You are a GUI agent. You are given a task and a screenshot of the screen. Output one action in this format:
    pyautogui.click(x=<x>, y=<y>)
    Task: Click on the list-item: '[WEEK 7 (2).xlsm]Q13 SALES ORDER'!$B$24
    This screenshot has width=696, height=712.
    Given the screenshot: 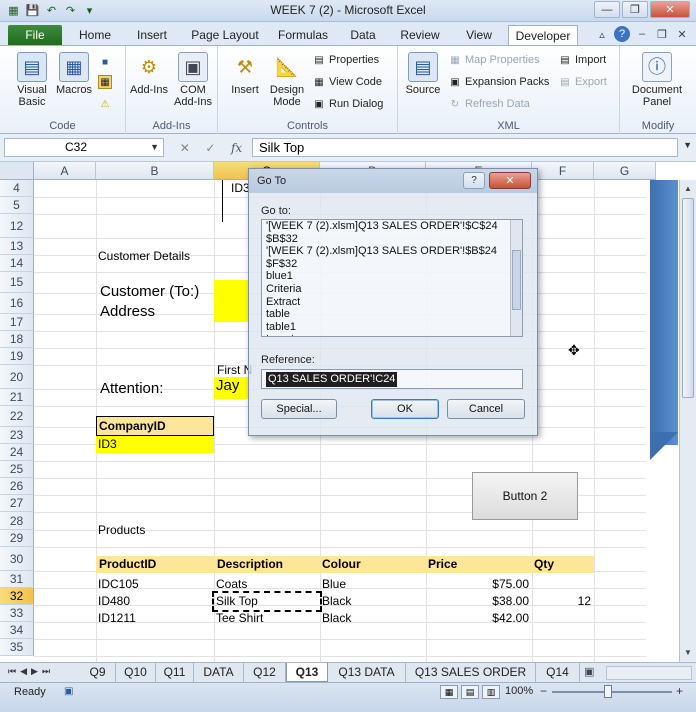 What is the action you would take?
    pyautogui.click(x=392, y=251)
    